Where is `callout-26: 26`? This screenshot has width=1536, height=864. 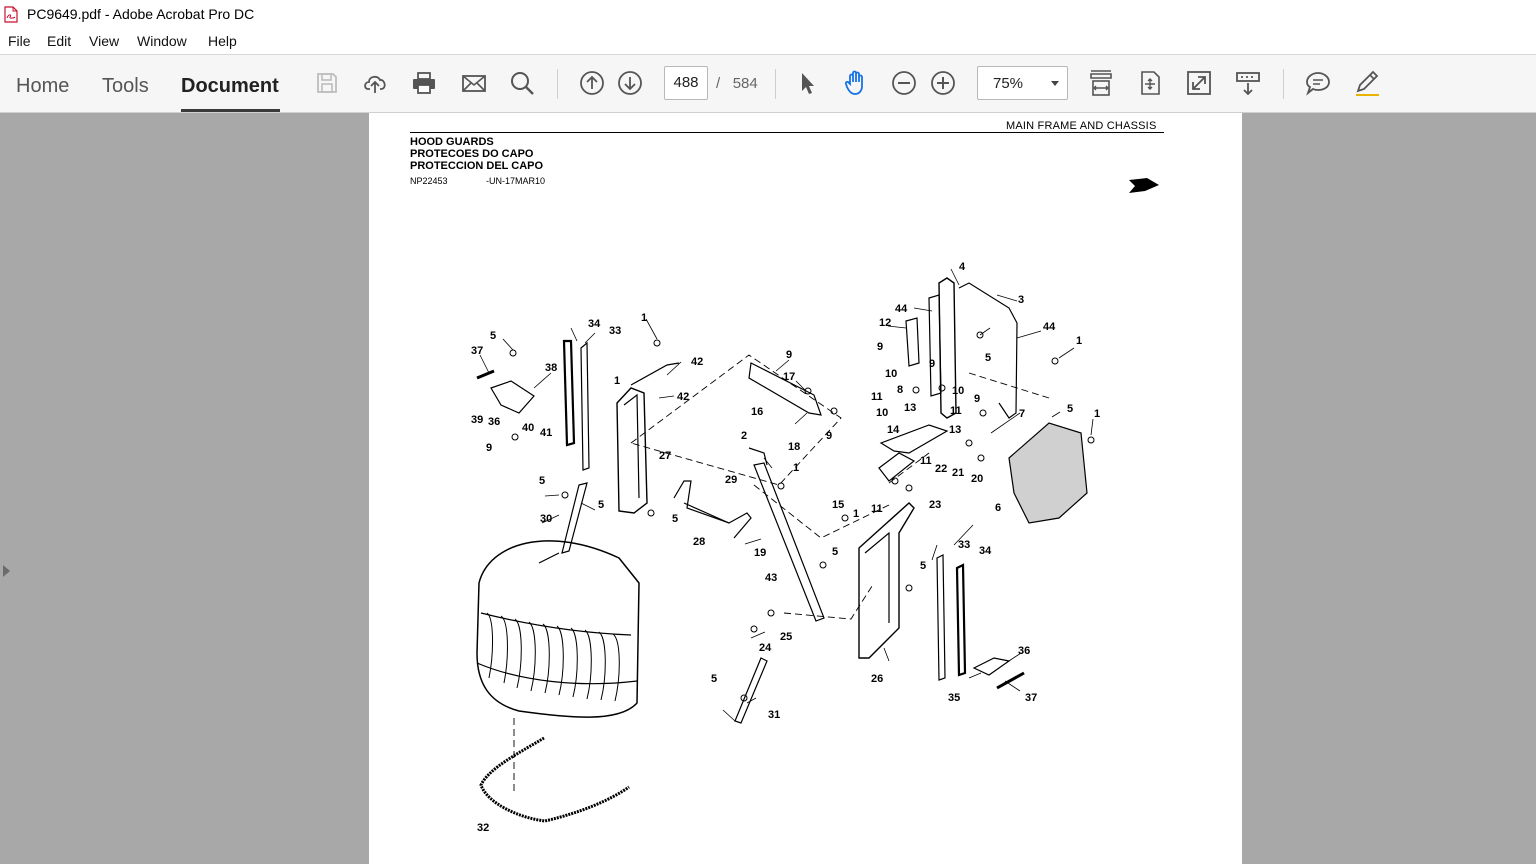
callout-26: 26 is located at coordinates (877, 679).